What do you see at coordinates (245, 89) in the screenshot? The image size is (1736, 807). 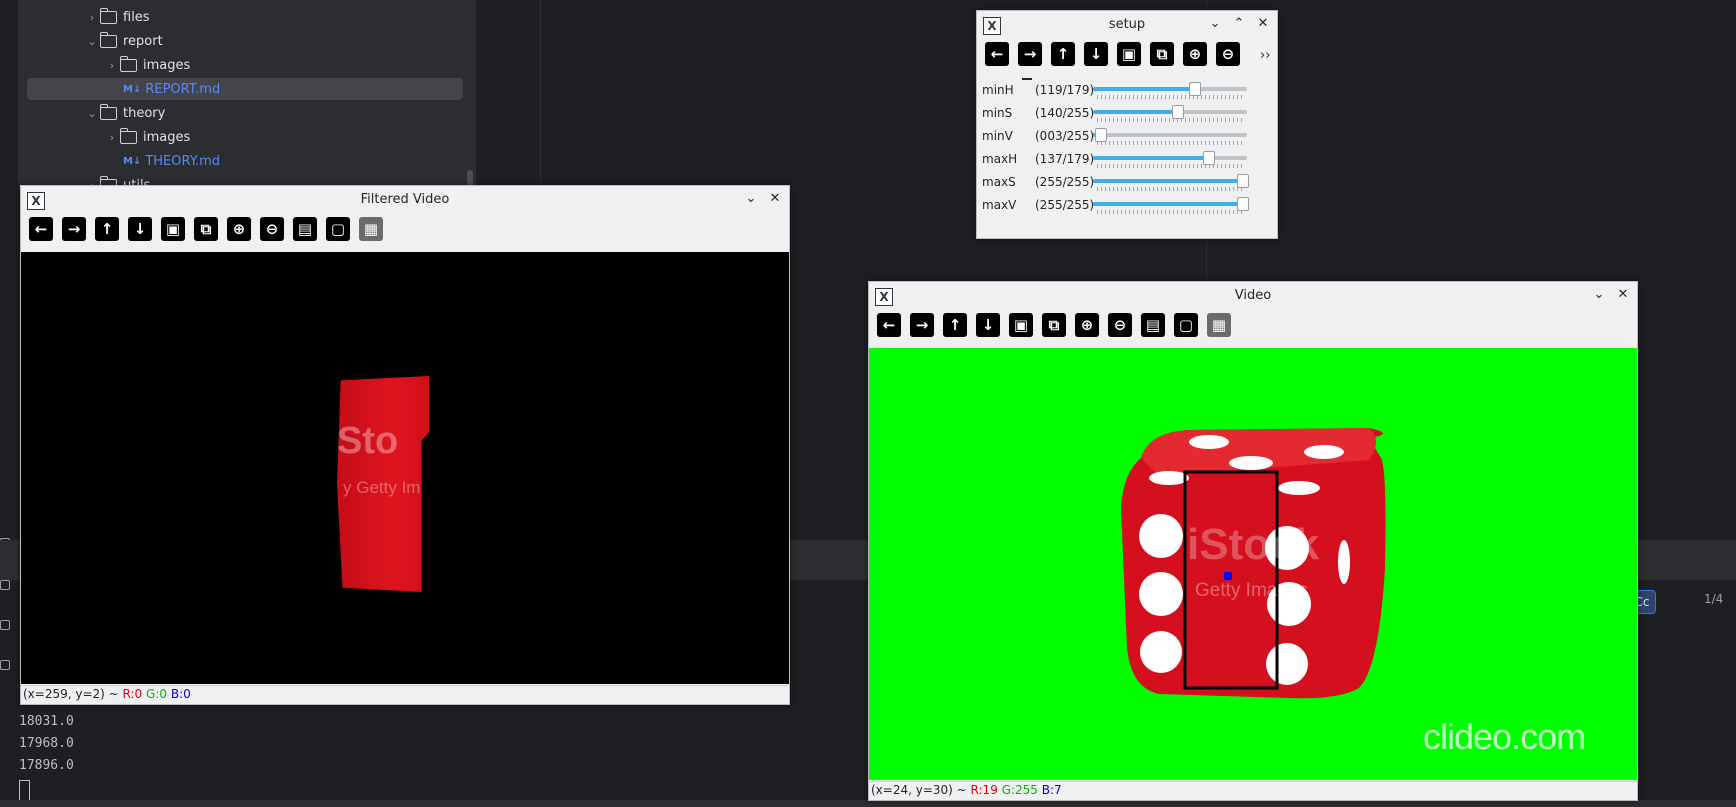 I see `tree-item-report-md: M↓ REPORT.md` at bounding box center [245, 89].